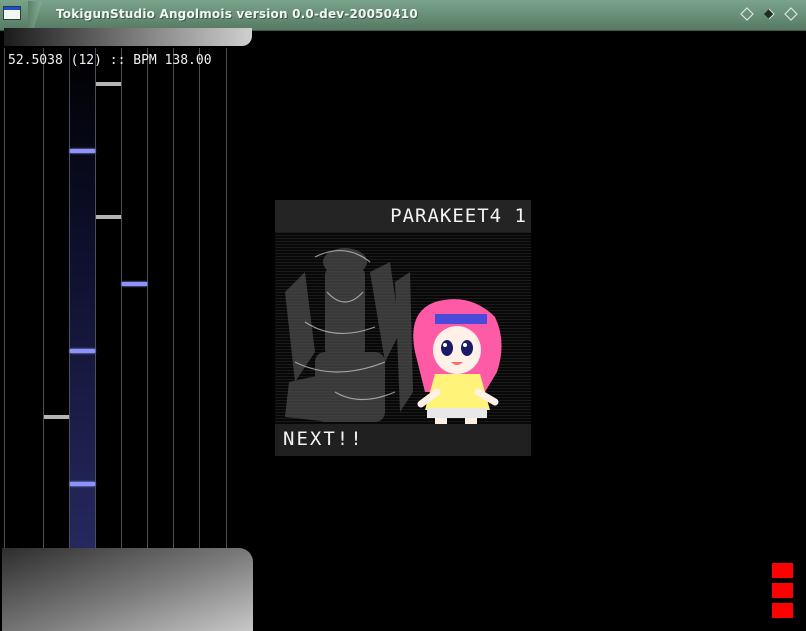  I want to click on playfield-bottom-panel, so click(127, 589).